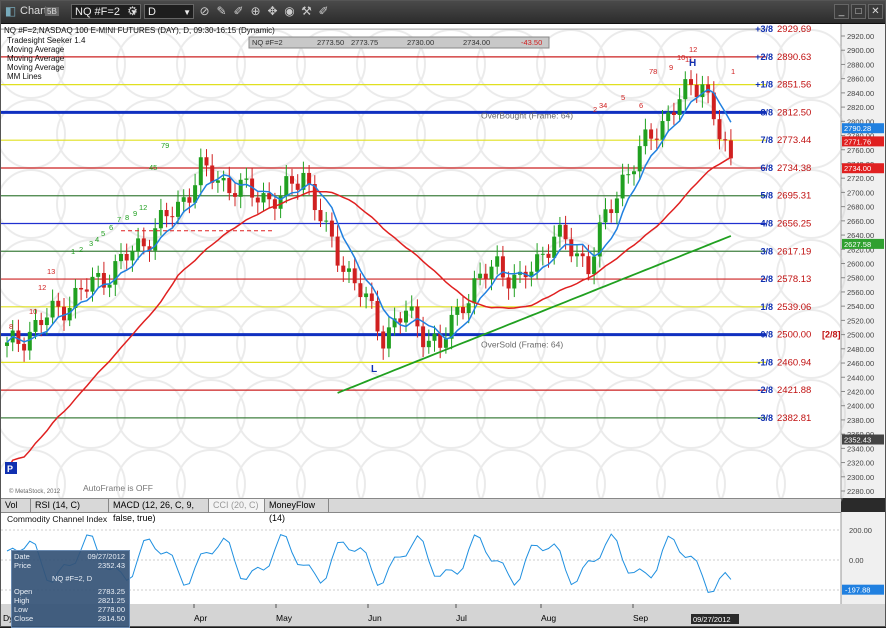  I want to click on tab-macd: MACD (12, 26, C, 9, false, true), so click(159, 511).